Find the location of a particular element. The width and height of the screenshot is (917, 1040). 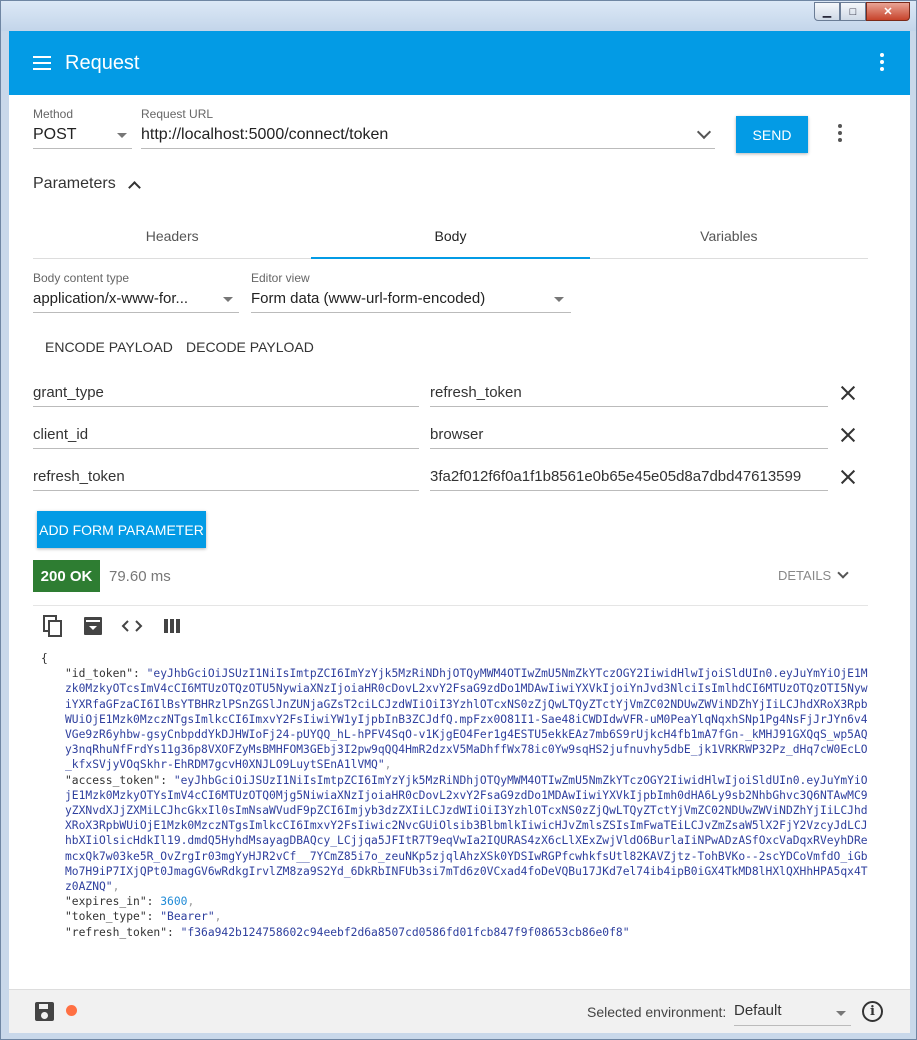

url-input: http://localhost:5000/connect/token is located at coordinates (264, 135).